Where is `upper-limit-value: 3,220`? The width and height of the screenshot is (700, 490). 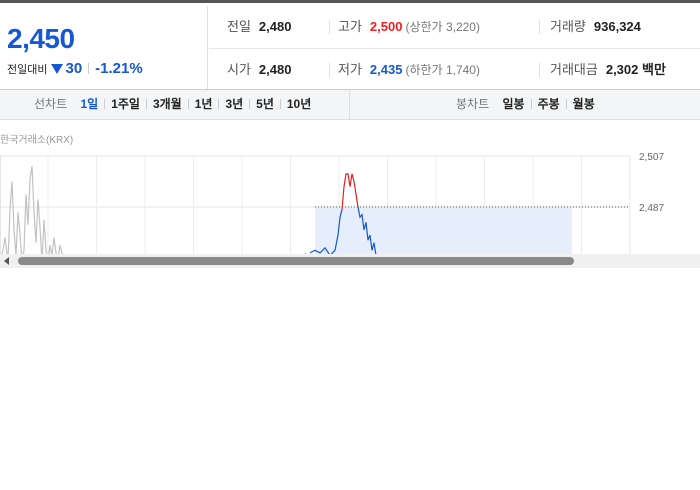 upper-limit-value: 3,220 is located at coordinates (460, 27).